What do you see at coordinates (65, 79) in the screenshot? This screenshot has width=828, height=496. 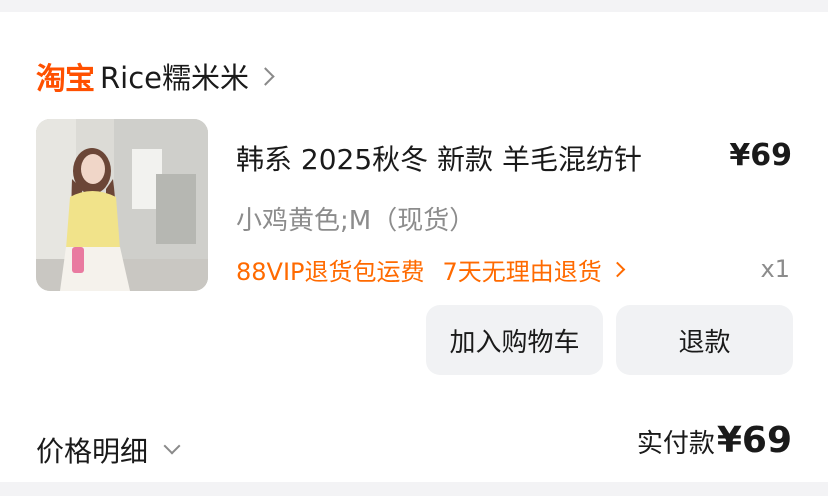 I see `taobao-logo: 淘宝` at bounding box center [65, 79].